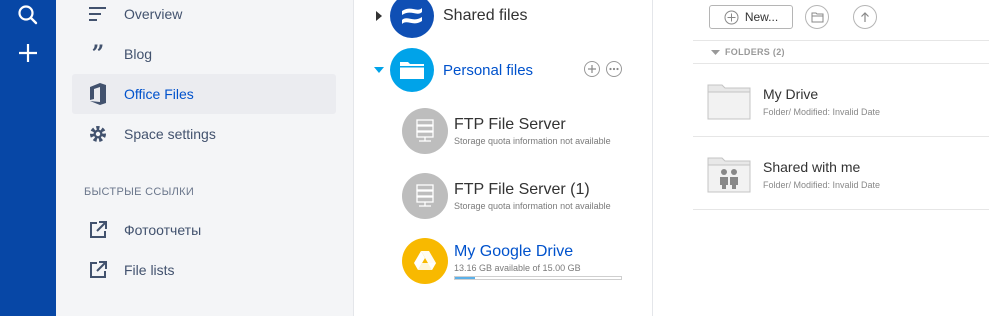 This screenshot has width=989, height=316. What do you see at coordinates (652, 158) in the screenshot?
I see `tree-divider` at bounding box center [652, 158].